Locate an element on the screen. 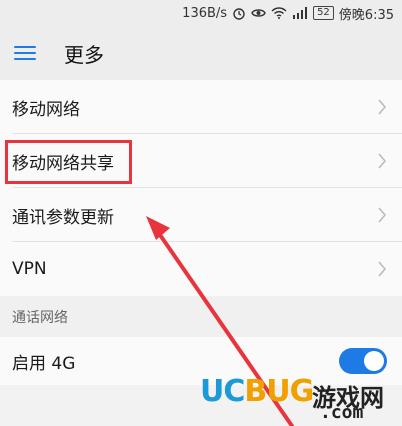 Image resolution: width=402 pixels, height=426 pixels. enable-4g-row: 启用 4G is located at coordinates (201, 361).